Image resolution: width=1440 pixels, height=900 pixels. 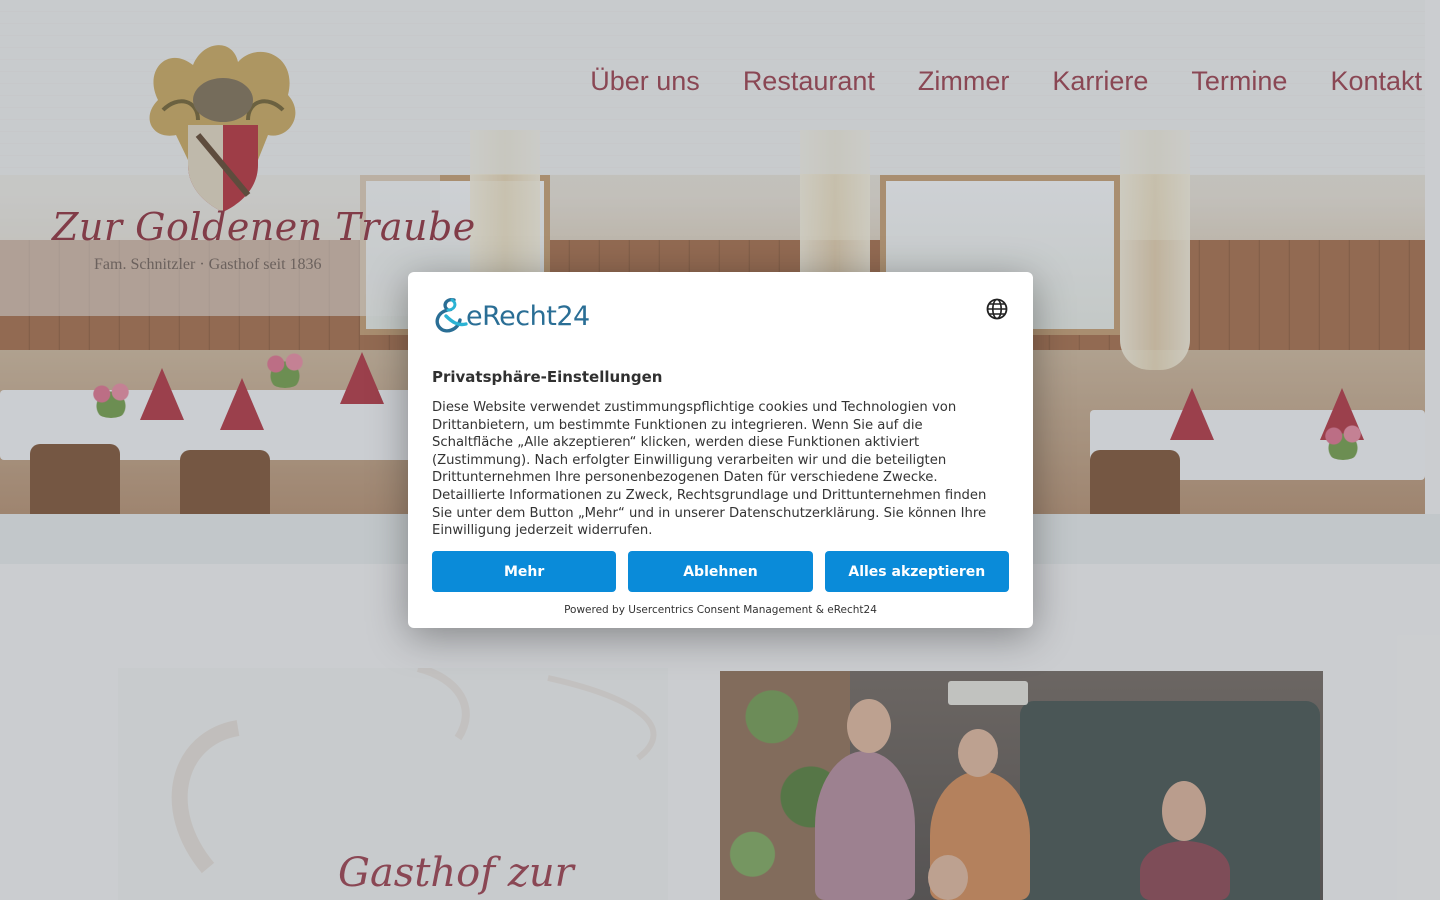 What do you see at coordinates (451, 315) in the screenshot?
I see `erecht24-mark-icon` at bounding box center [451, 315].